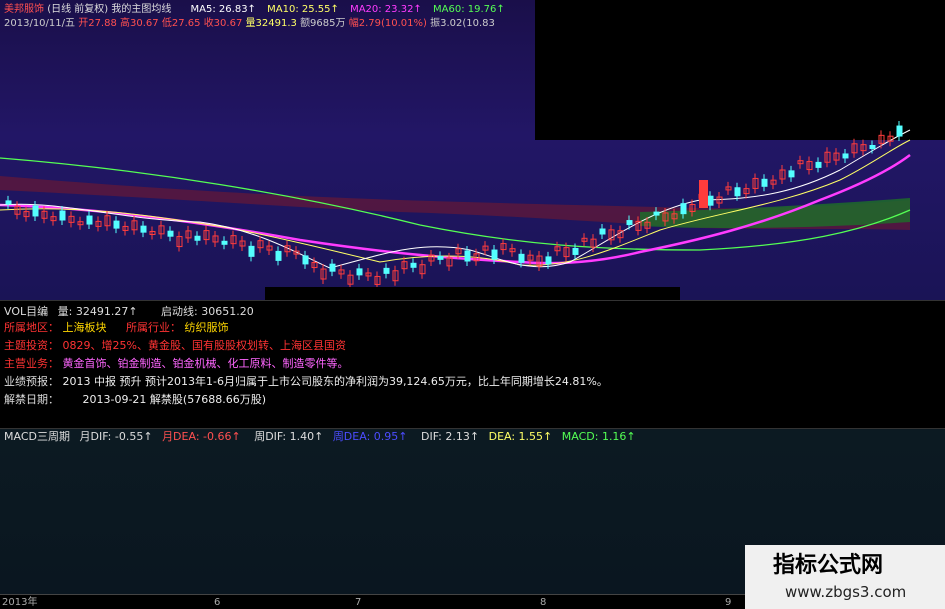 The width and height of the screenshot is (945, 609). What do you see at coordinates (271, 23) in the screenshot?
I see `quote-volume: 量32491.3` at bounding box center [271, 23].